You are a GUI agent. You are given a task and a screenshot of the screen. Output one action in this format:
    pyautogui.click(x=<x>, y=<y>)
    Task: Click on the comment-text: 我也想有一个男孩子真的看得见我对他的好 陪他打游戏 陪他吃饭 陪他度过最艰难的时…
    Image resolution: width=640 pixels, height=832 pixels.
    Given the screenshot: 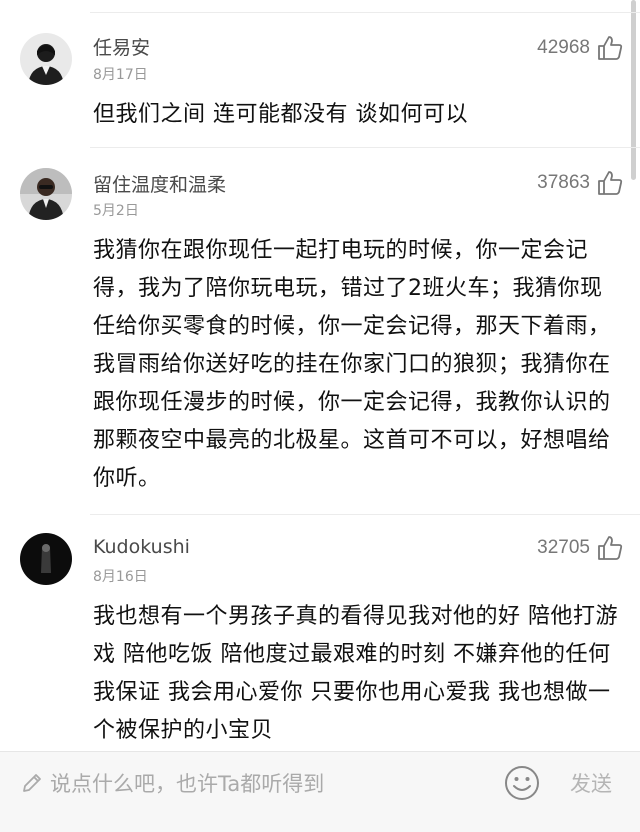 What is the action you would take?
    pyautogui.click(x=355, y=673)
    